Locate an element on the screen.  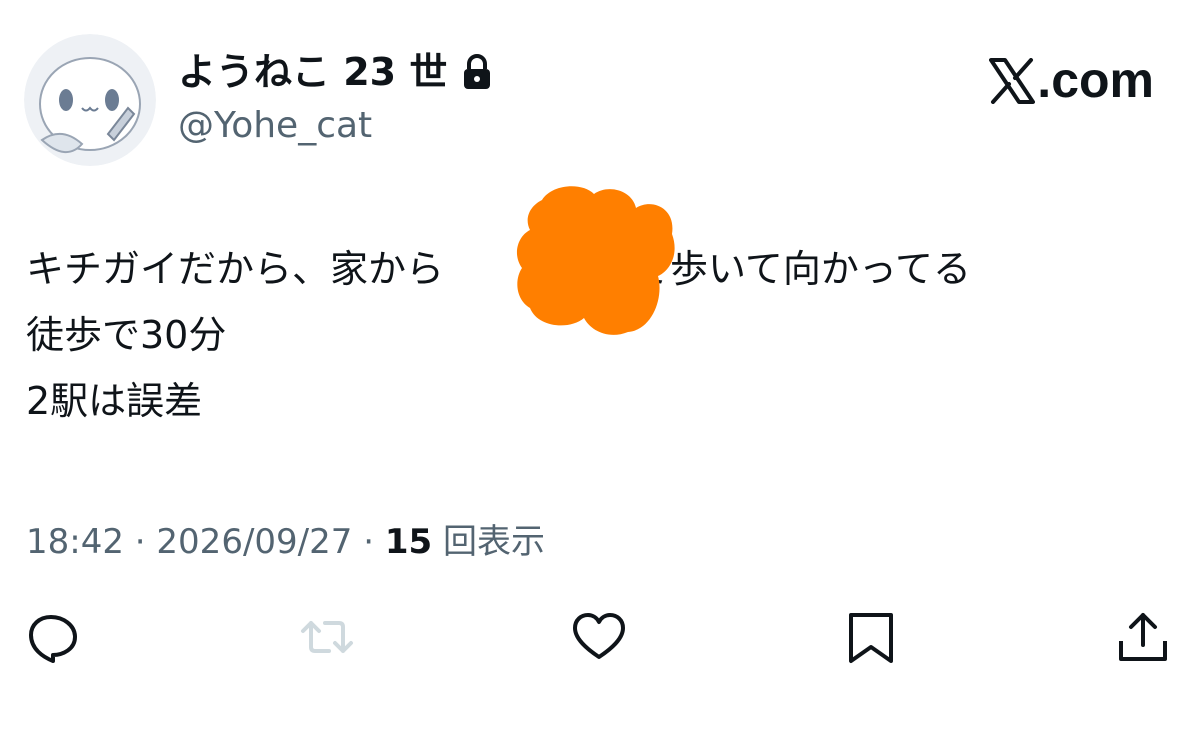
reply-icon is located at coordinates (53, 639).